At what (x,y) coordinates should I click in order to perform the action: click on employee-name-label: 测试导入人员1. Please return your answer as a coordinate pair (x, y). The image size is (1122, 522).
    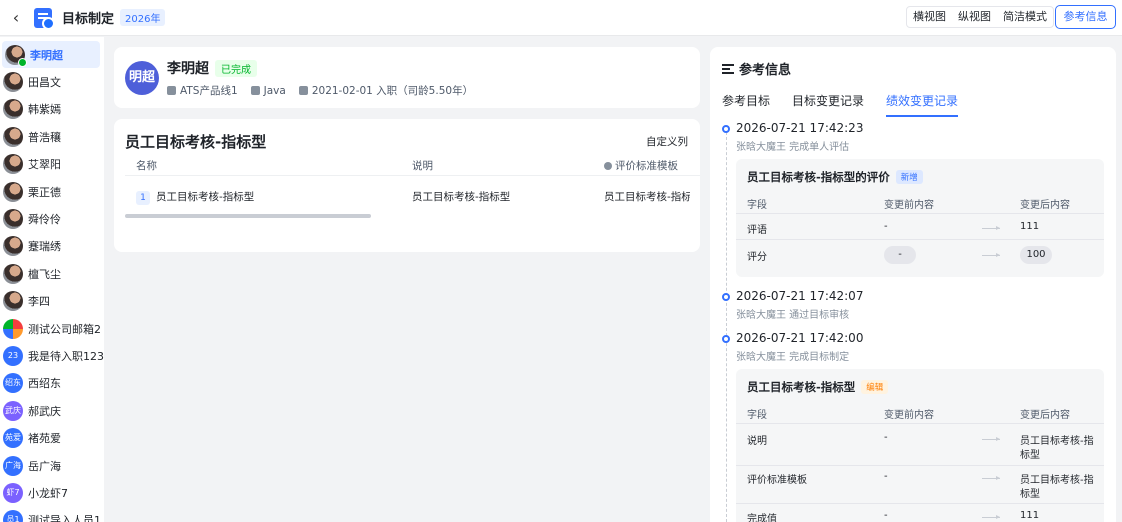
    Looking at the image, I should click on (64, 518).